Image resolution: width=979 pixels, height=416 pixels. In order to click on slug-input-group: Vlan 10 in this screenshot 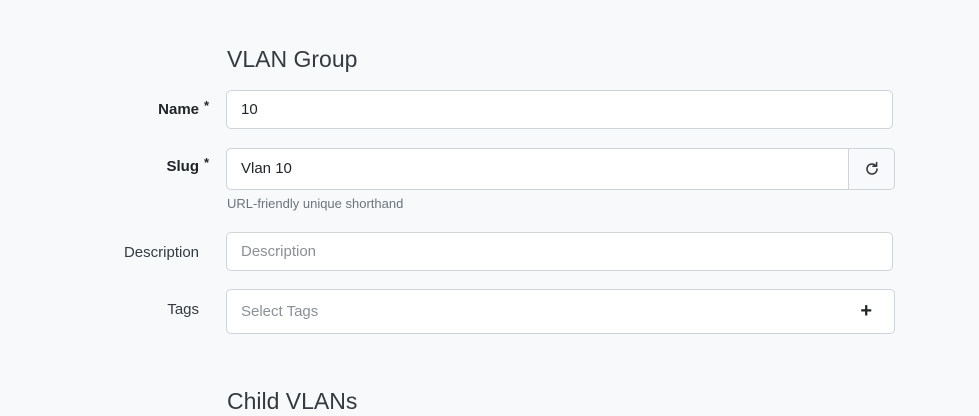, I will do `click(560, 169)`.